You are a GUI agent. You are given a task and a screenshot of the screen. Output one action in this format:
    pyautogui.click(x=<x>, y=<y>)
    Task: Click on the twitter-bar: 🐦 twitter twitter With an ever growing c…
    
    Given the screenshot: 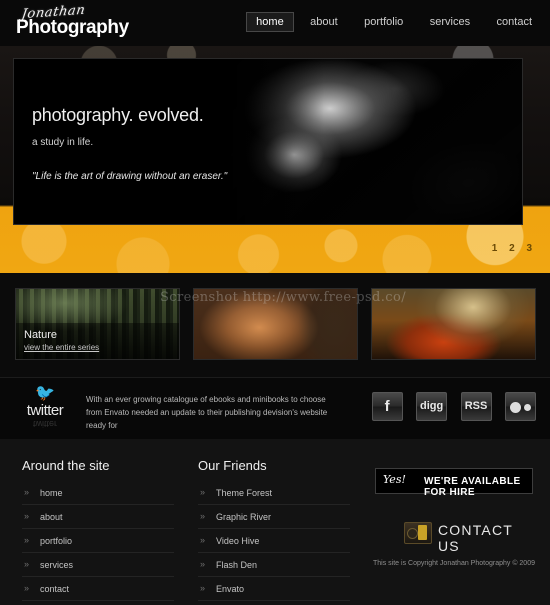 What is the action you would take?
    pyautogui.click(x=275, y=409)
    